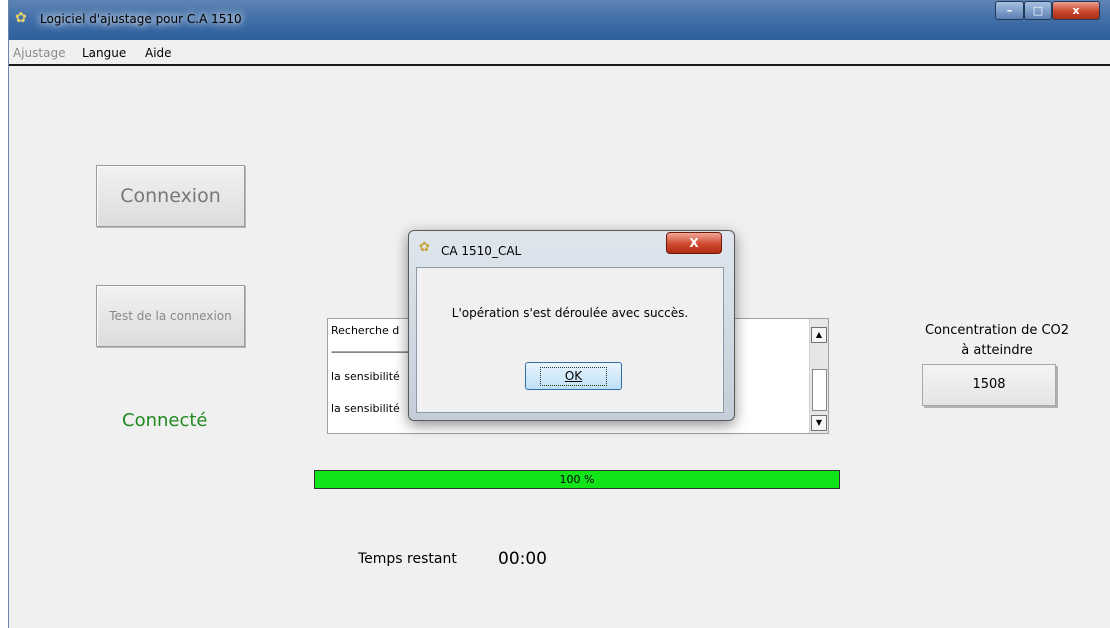 This screenshot has height=628, width=1110. Describe the element at coordinates (170, 196) in the screenshot. I see `connexion-button: Connexion` at that location.